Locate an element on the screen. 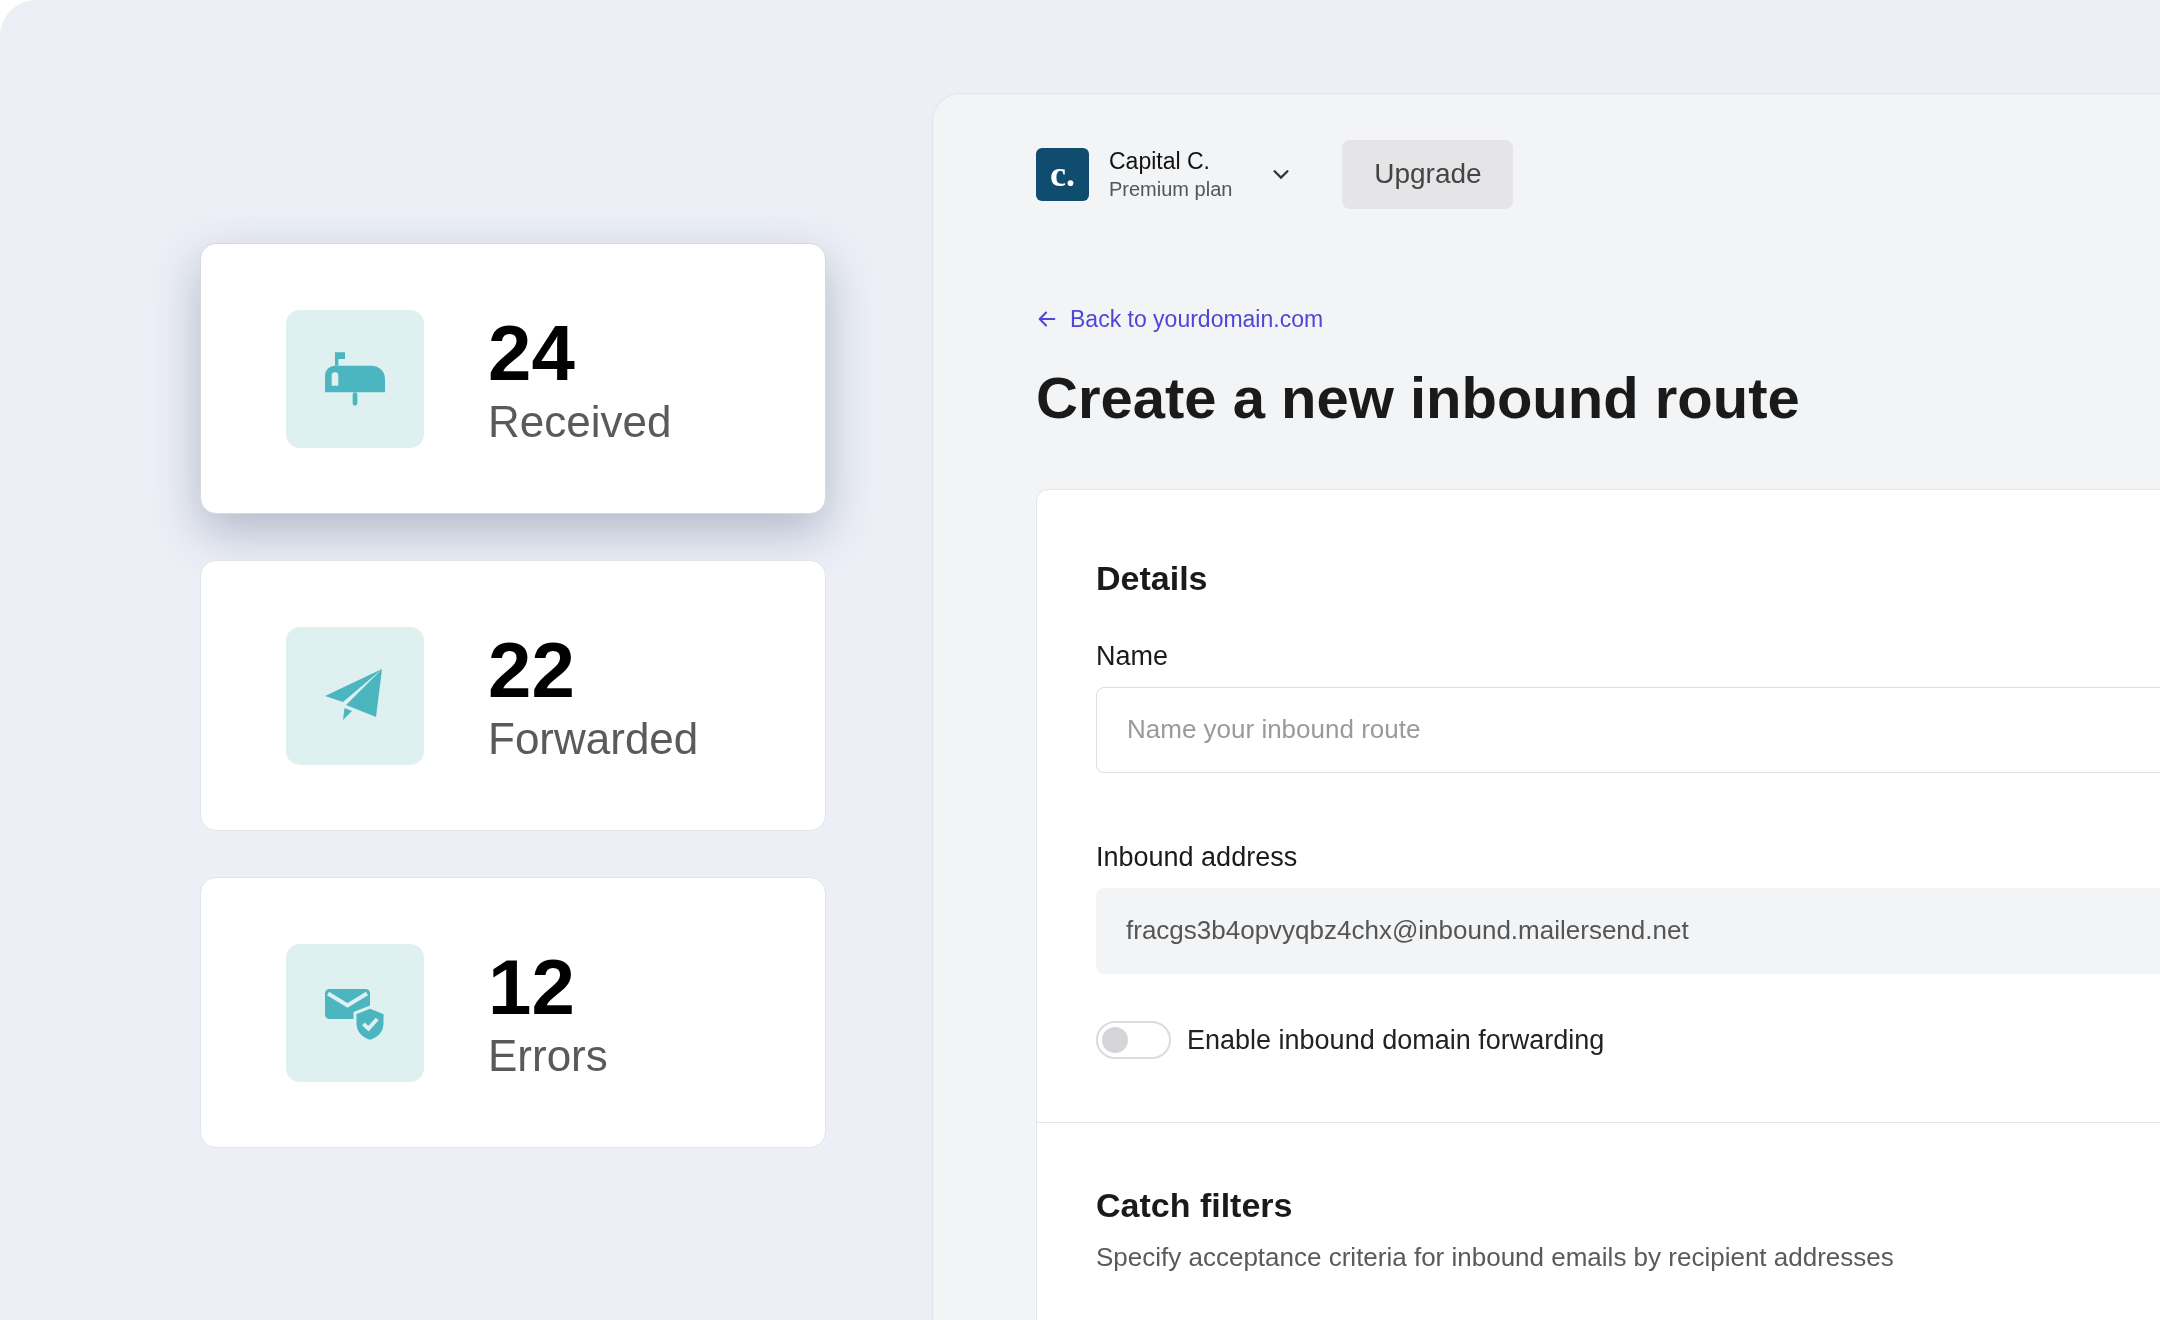 This screenshot has width=2160, height=1320. stat-value: 12 is located at coordinates (532, 986).